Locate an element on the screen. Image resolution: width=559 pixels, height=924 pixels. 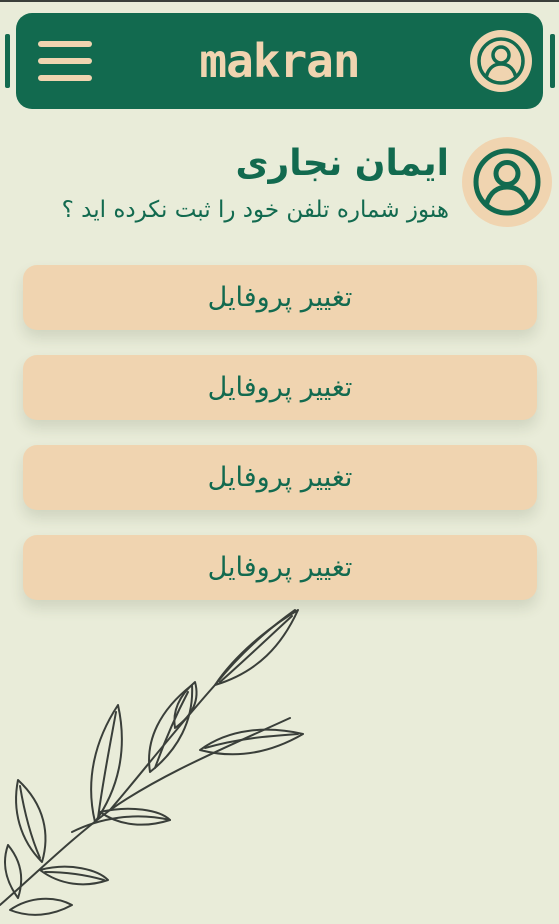
profile-avatar is located at coordinates (507, 182).